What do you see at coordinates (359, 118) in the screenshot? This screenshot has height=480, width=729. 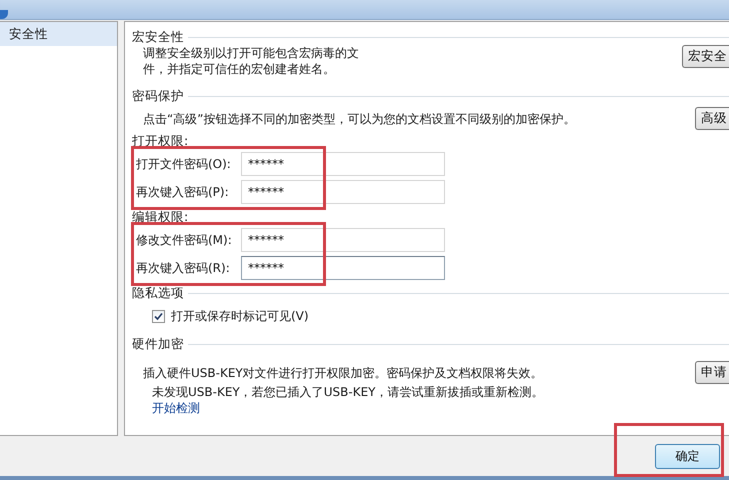 I see `description-text: 点击“高级”按钮选择不同的加密类型，可以为您的文档设置不同级别的加密保护。` at bounding box center [359, 118].